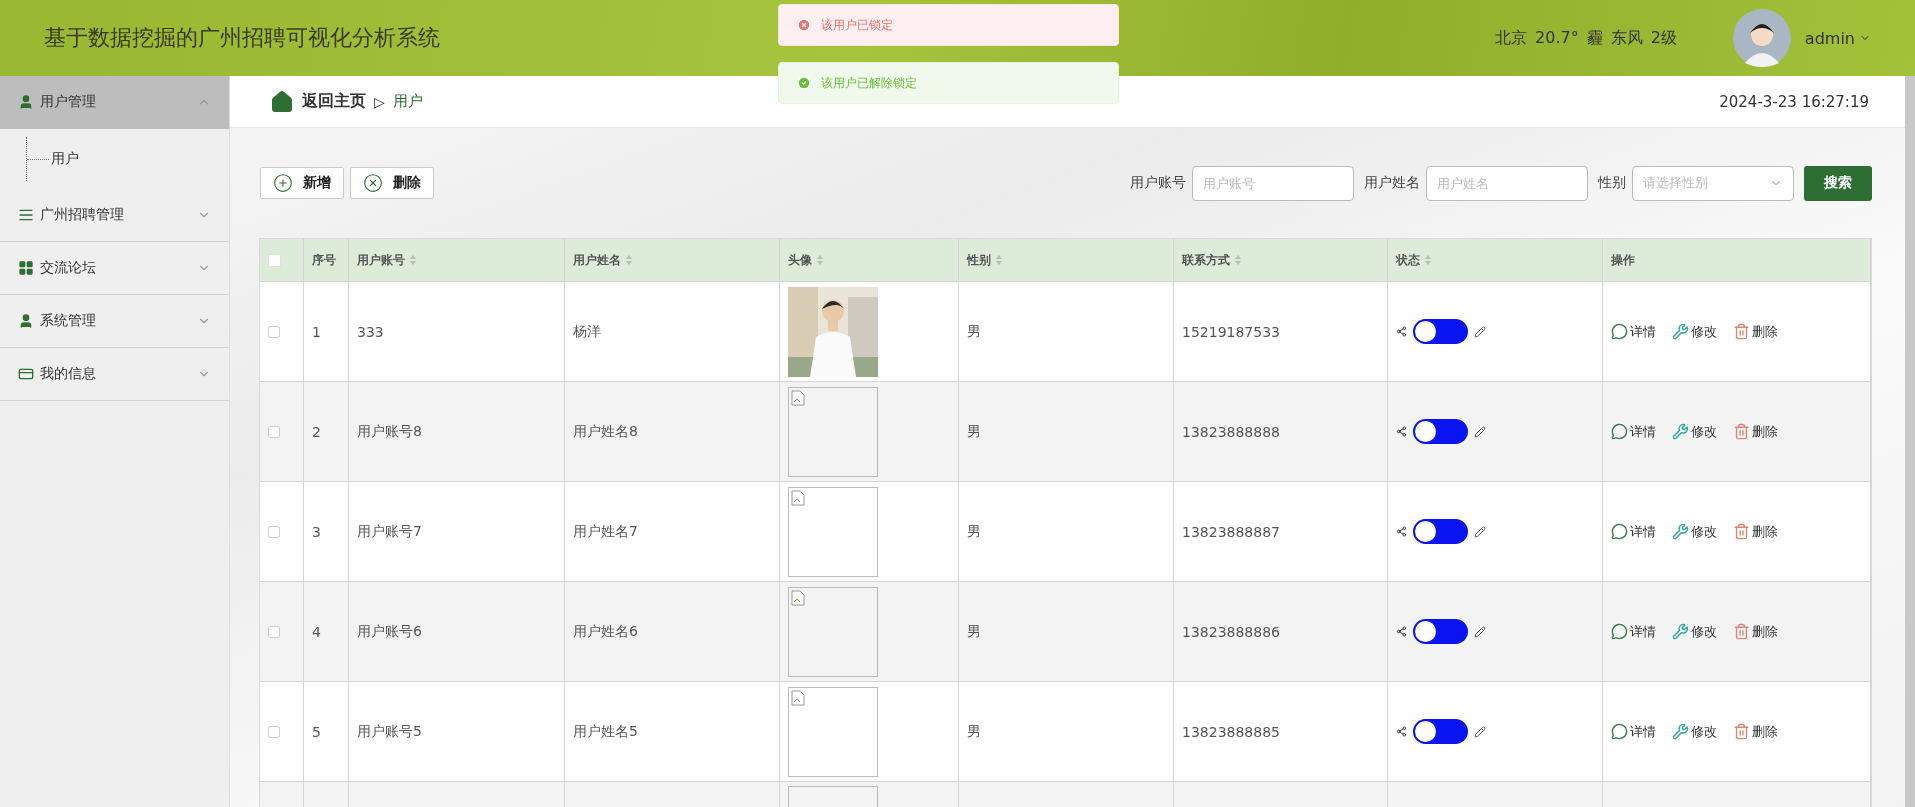 This screenshot has height=807, width=1915. Describe the element at coordinates (1281, 431) in the screenshot. I see `table-cell: 13823888888` at that location.